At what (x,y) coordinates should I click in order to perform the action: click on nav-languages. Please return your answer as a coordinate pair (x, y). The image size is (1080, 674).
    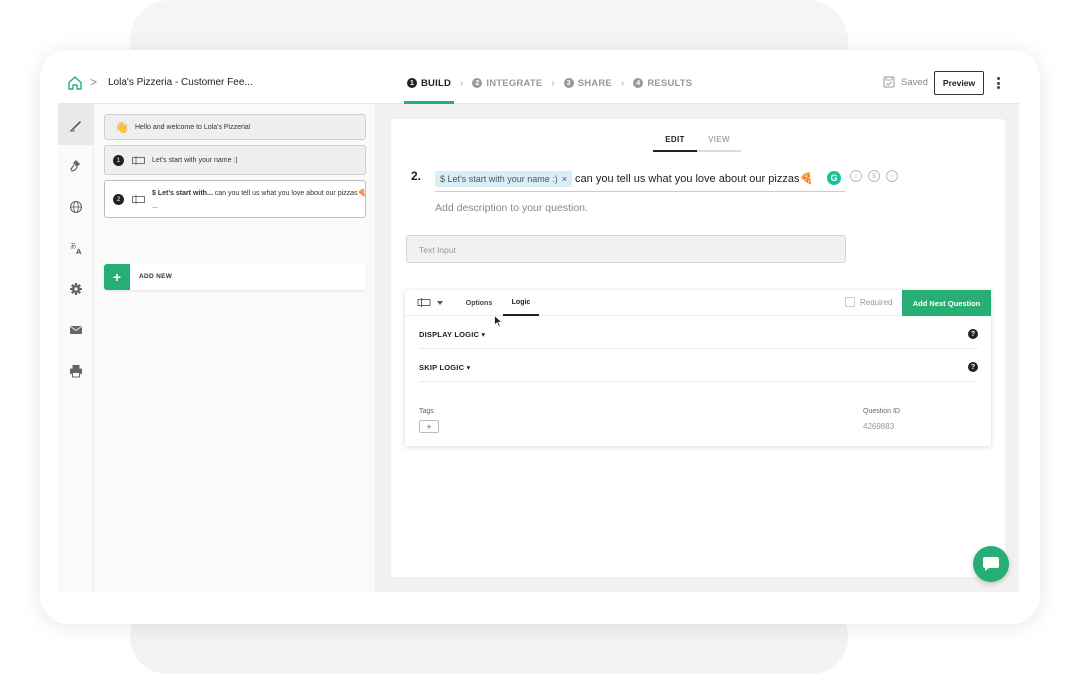
    Looking at the image, I should click on (76, 206).